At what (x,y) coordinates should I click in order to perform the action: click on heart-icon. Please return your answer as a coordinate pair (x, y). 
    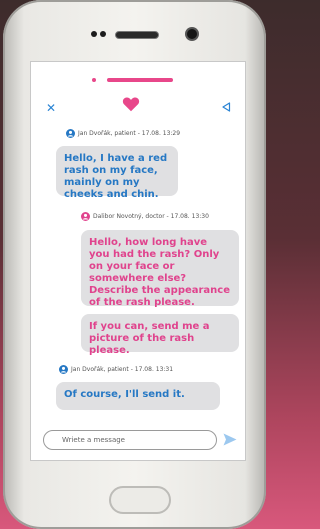
    Looking at the image, I should click on (131, 104).